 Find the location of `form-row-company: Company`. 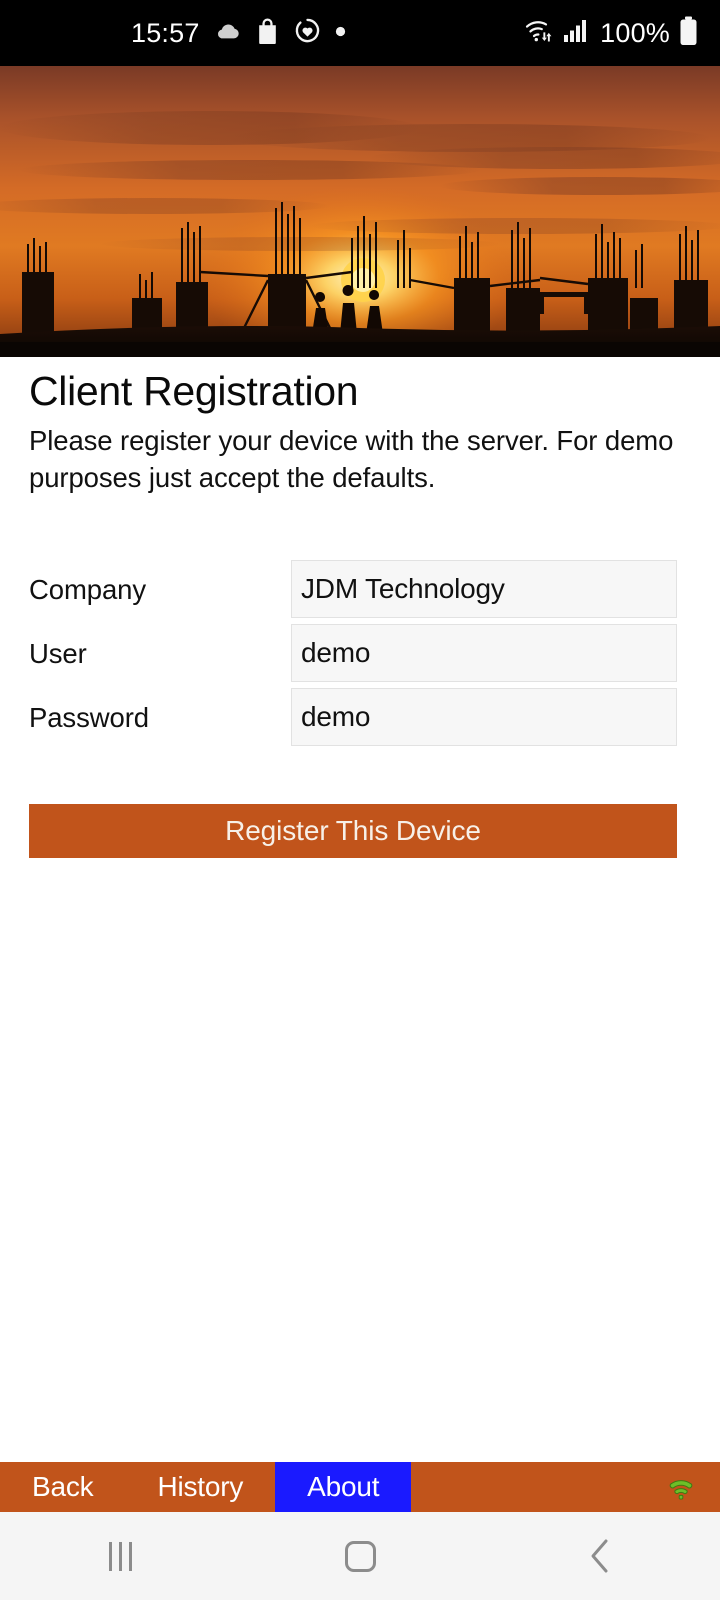

form-row-company: Company is located at coordinates (360, 590).